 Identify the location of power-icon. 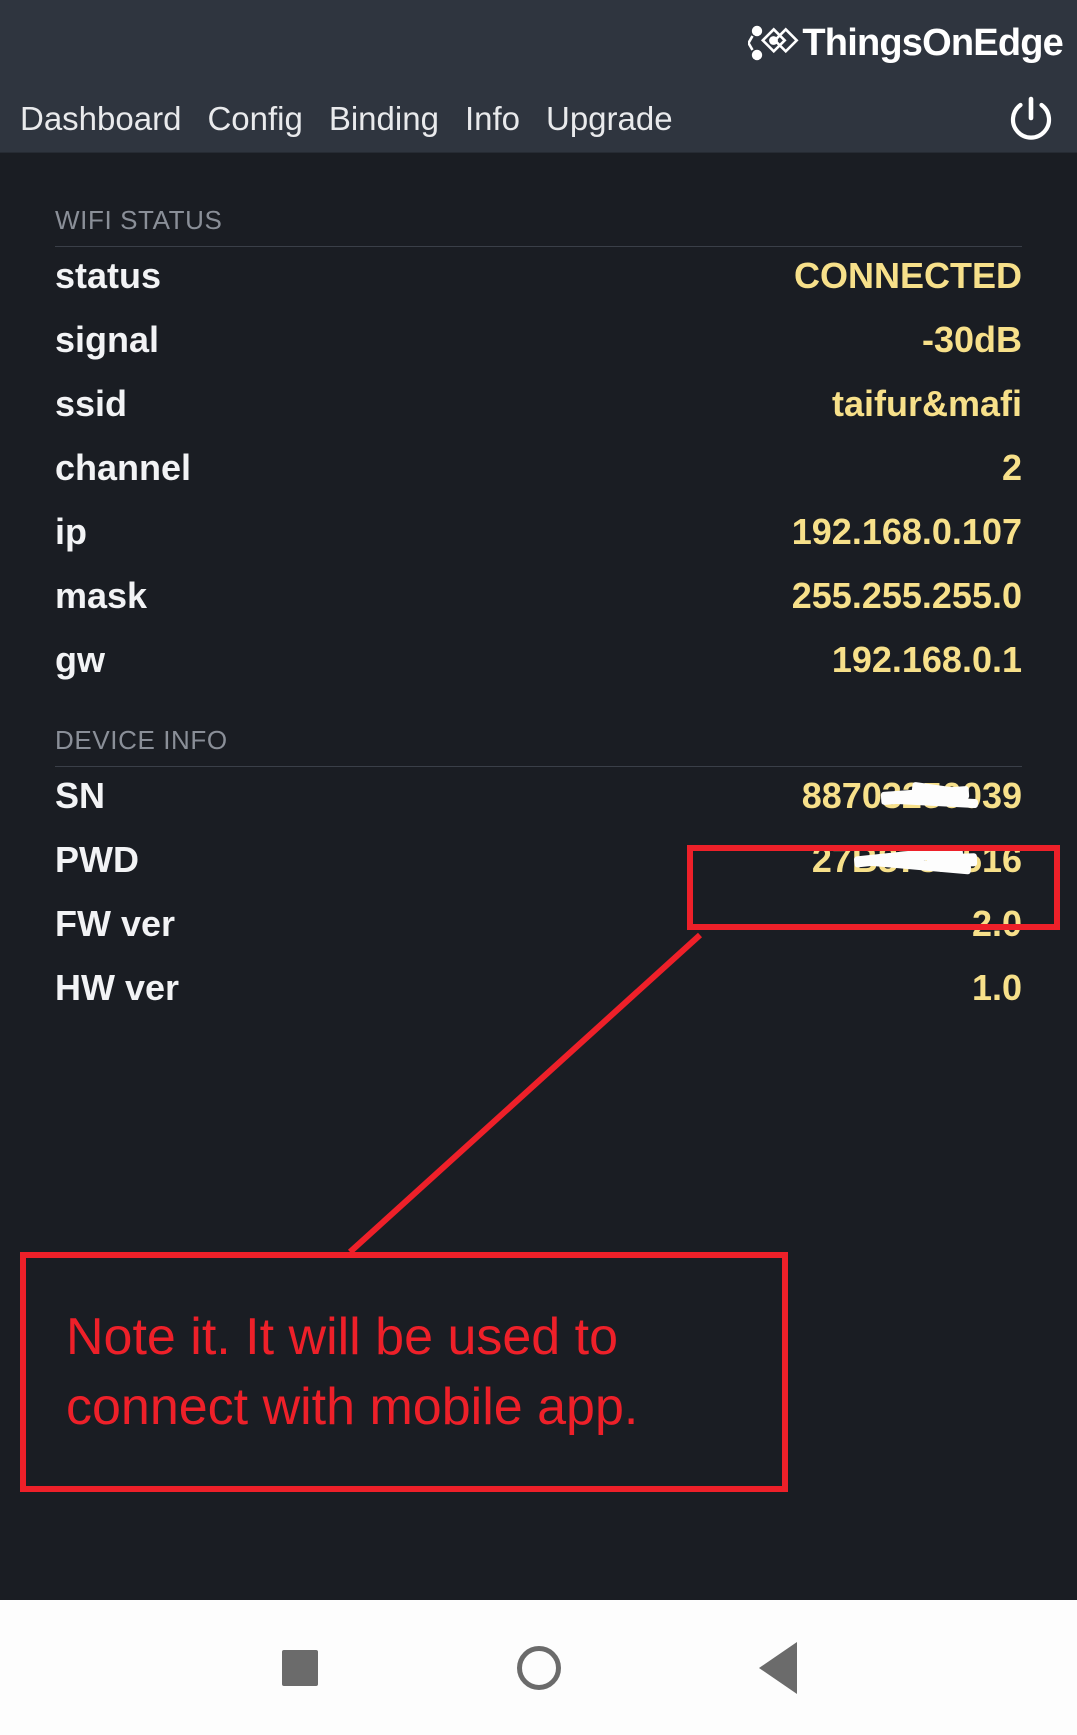
(1031, 119).